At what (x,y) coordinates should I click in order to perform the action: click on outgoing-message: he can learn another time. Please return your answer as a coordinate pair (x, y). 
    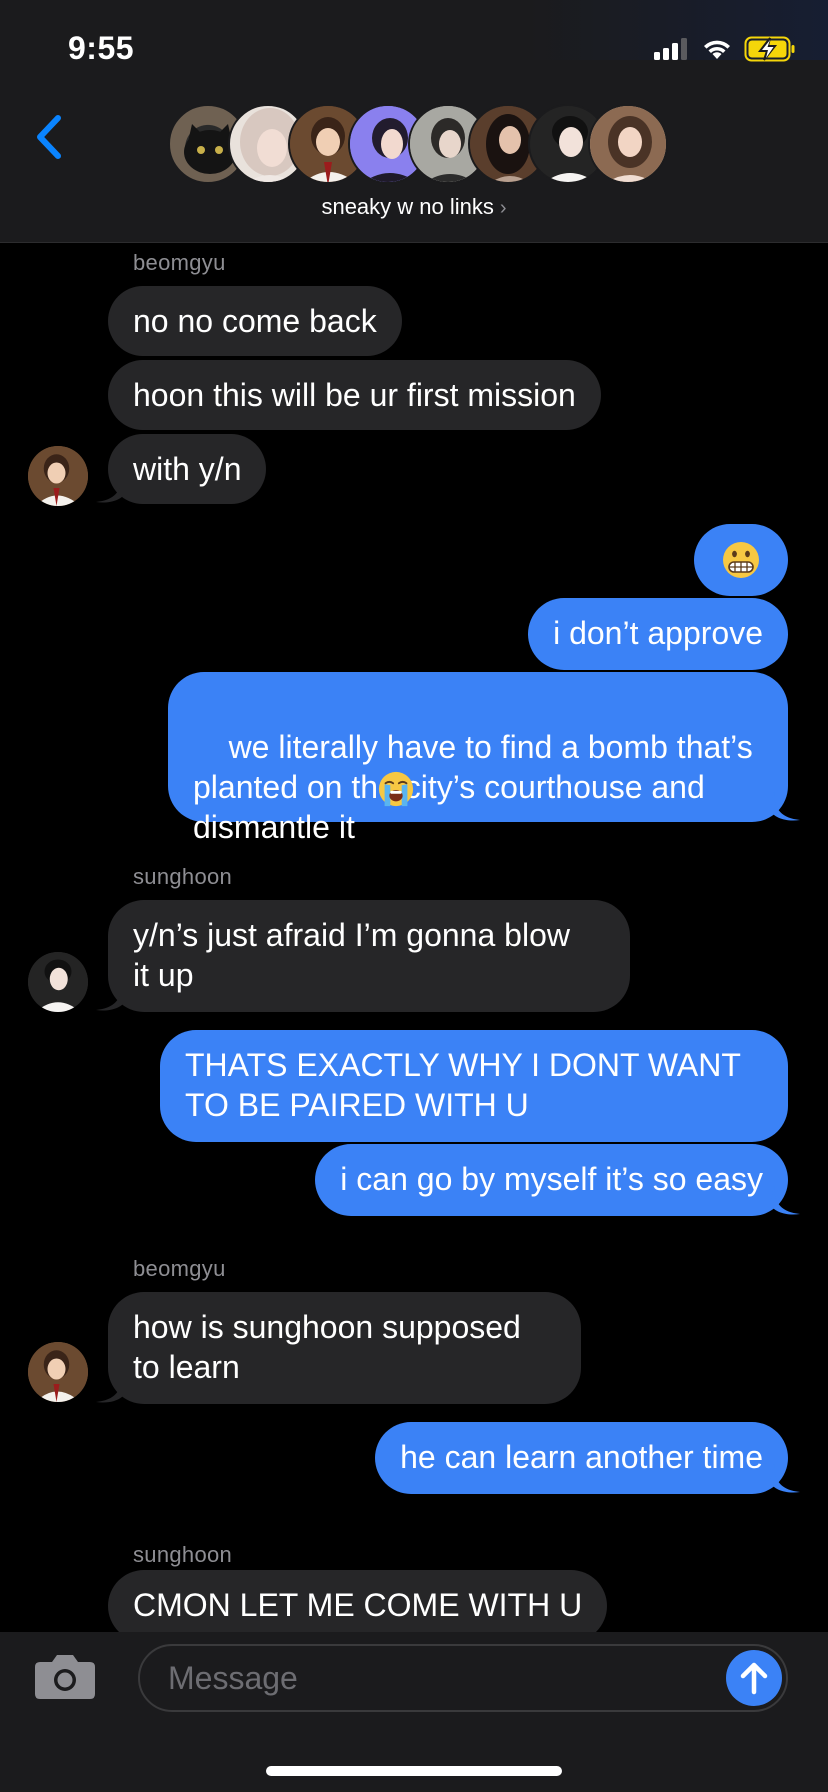
    Looking at the image, I should click on (581, 1458).